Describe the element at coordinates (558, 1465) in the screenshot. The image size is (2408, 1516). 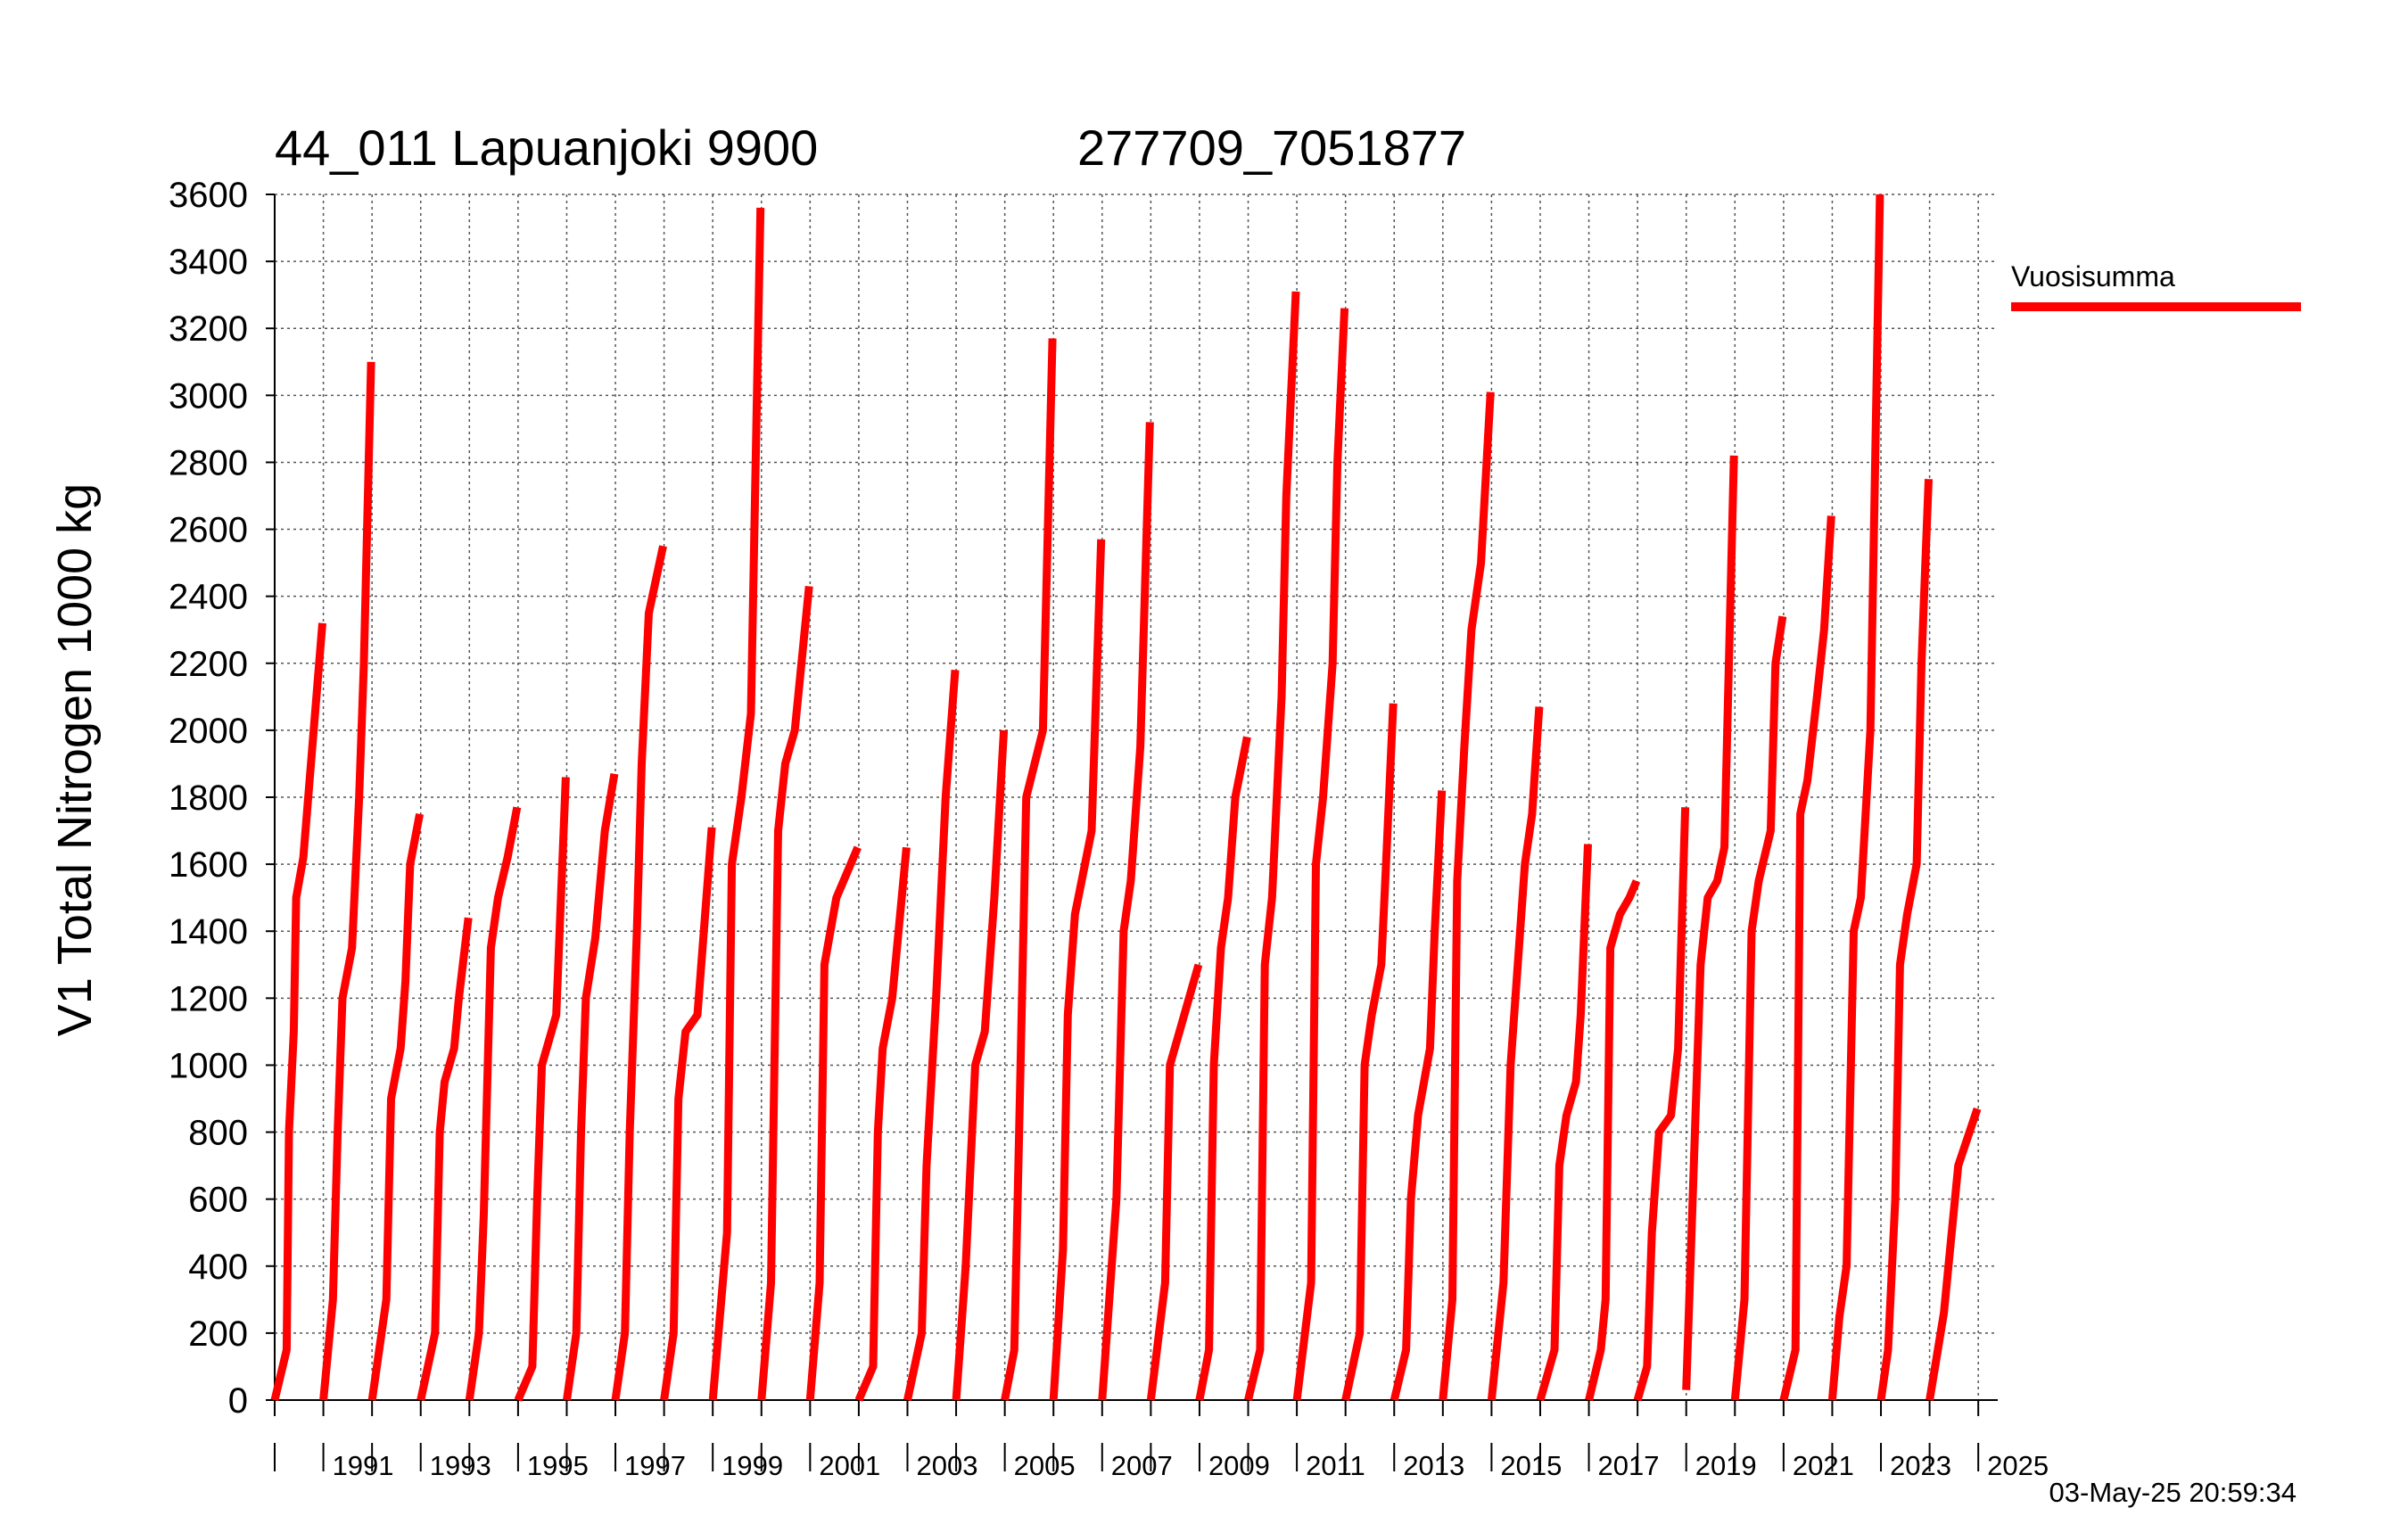
I see `x-tick-label: 1995` at that location.